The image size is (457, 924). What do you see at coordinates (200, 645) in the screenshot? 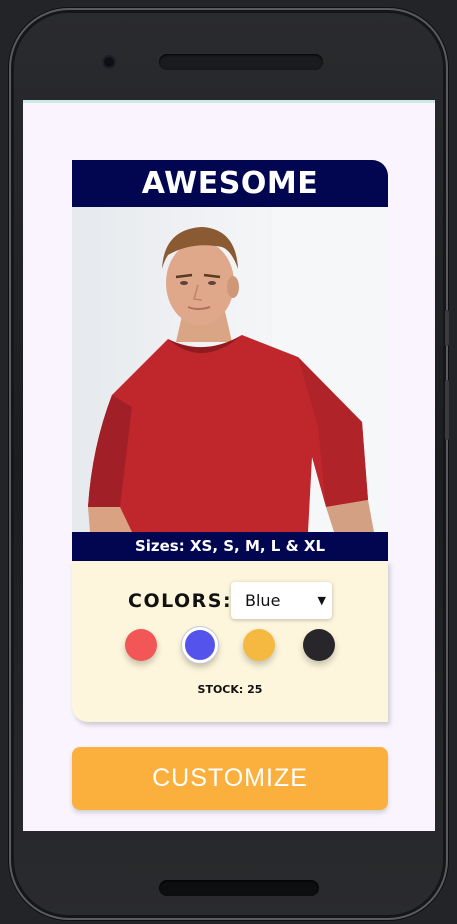
I see `swatch-blue` at bounding box center [200, 645].